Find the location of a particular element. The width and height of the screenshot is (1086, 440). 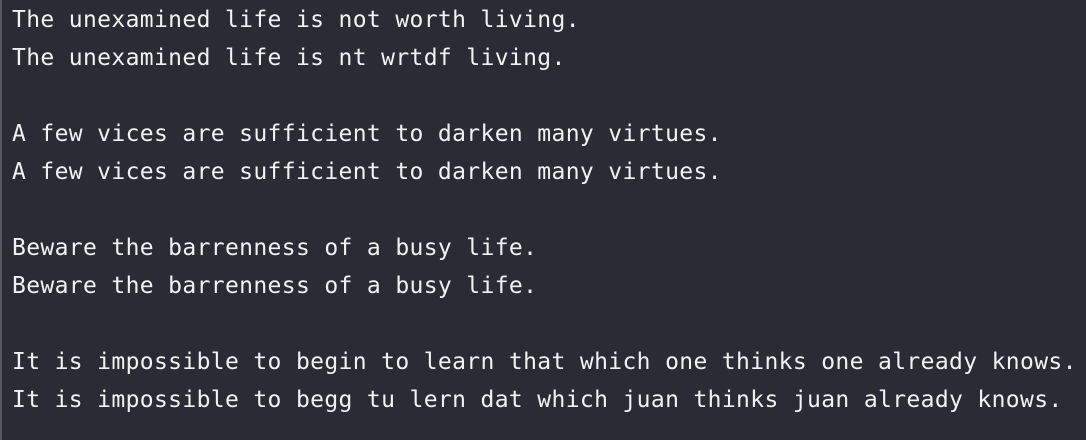

terminal-line-1: The unexamined life is not worth living. is located at coordinates (296, 20).